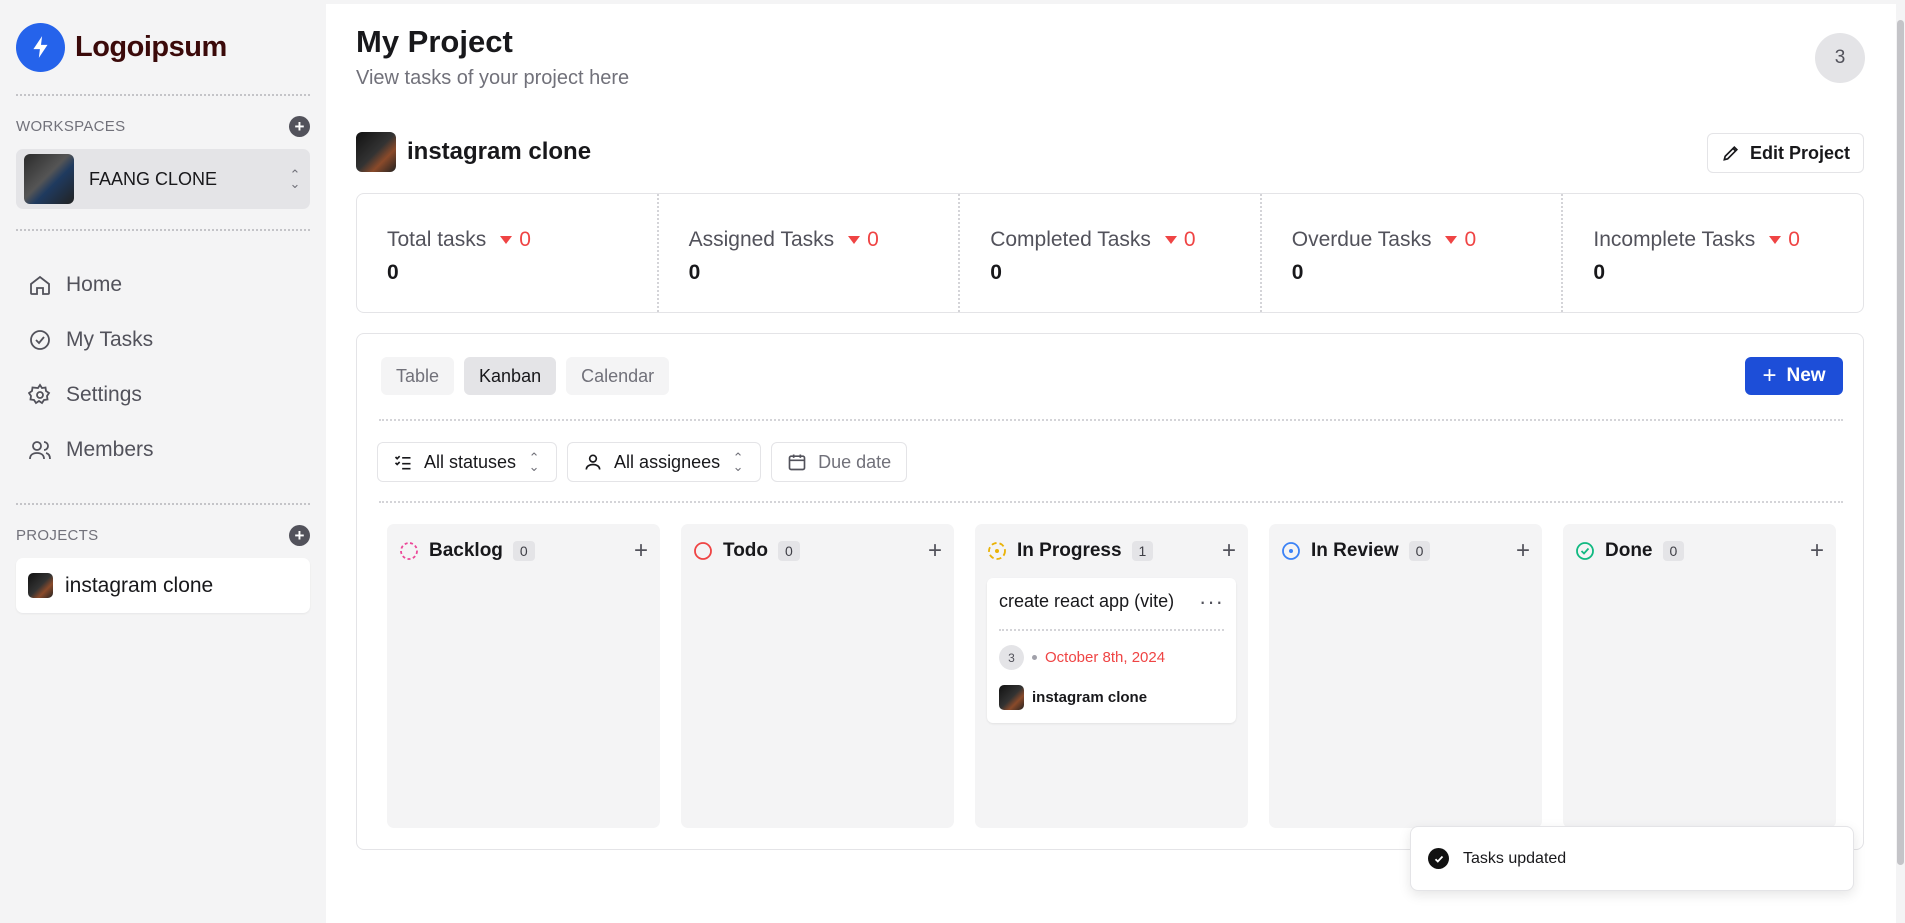 The image size is (1905, 923). What do you see at coordinates (1090, 697) in the screenshot?
I see `task-project: instagram clone` at bounding box center [1090, 697].